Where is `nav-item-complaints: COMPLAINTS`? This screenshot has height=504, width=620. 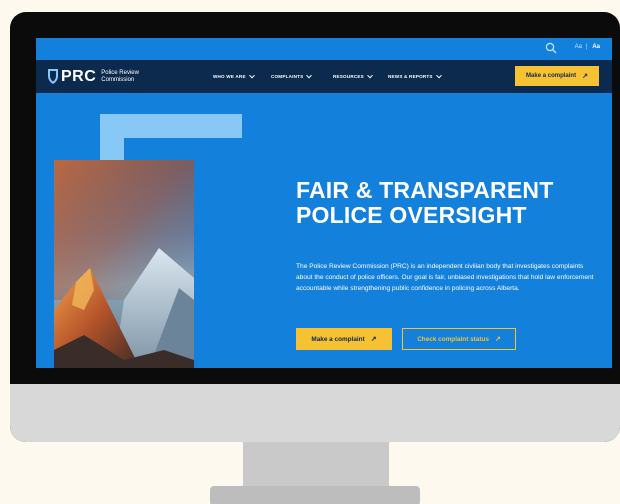 nav-item-complaints: COMPLAINTS is located at coordinates (292, 75).